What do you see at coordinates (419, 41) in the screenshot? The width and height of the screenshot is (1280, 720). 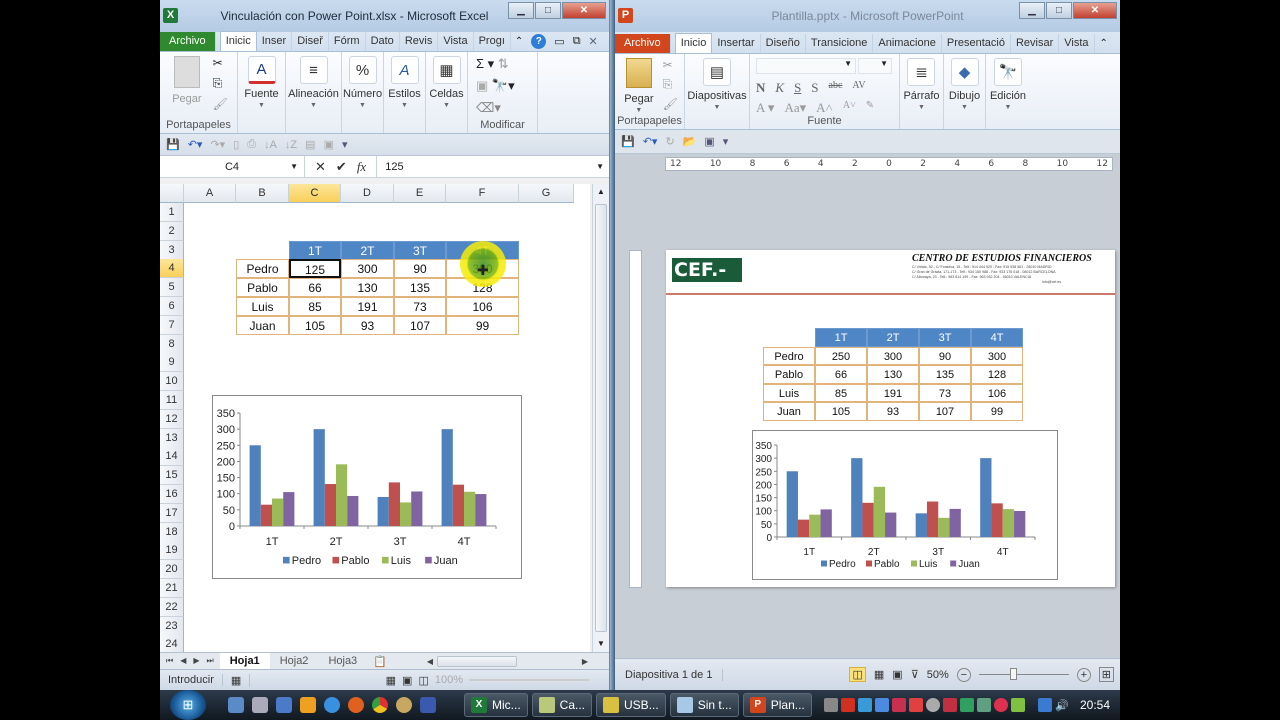 I see `tab-revisar: Revis` at bounding box center [419, 41].